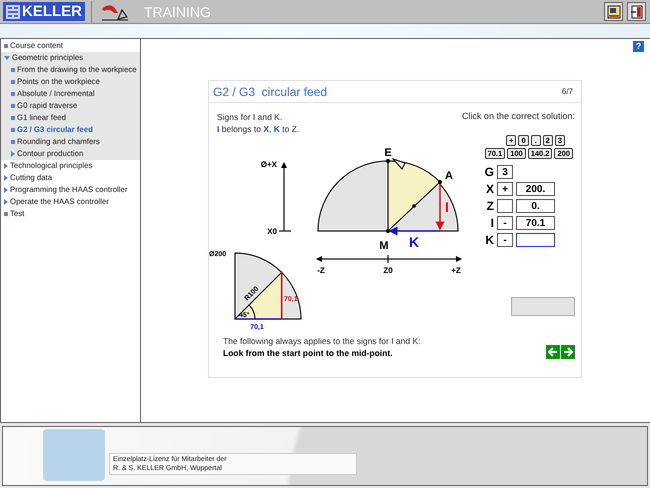 The width and height of the screenshot is (650, 488). What do you see at coordinates (636, 11) in the screenshot?
I see `exit-door-icon` at bounding box center [636, 11].